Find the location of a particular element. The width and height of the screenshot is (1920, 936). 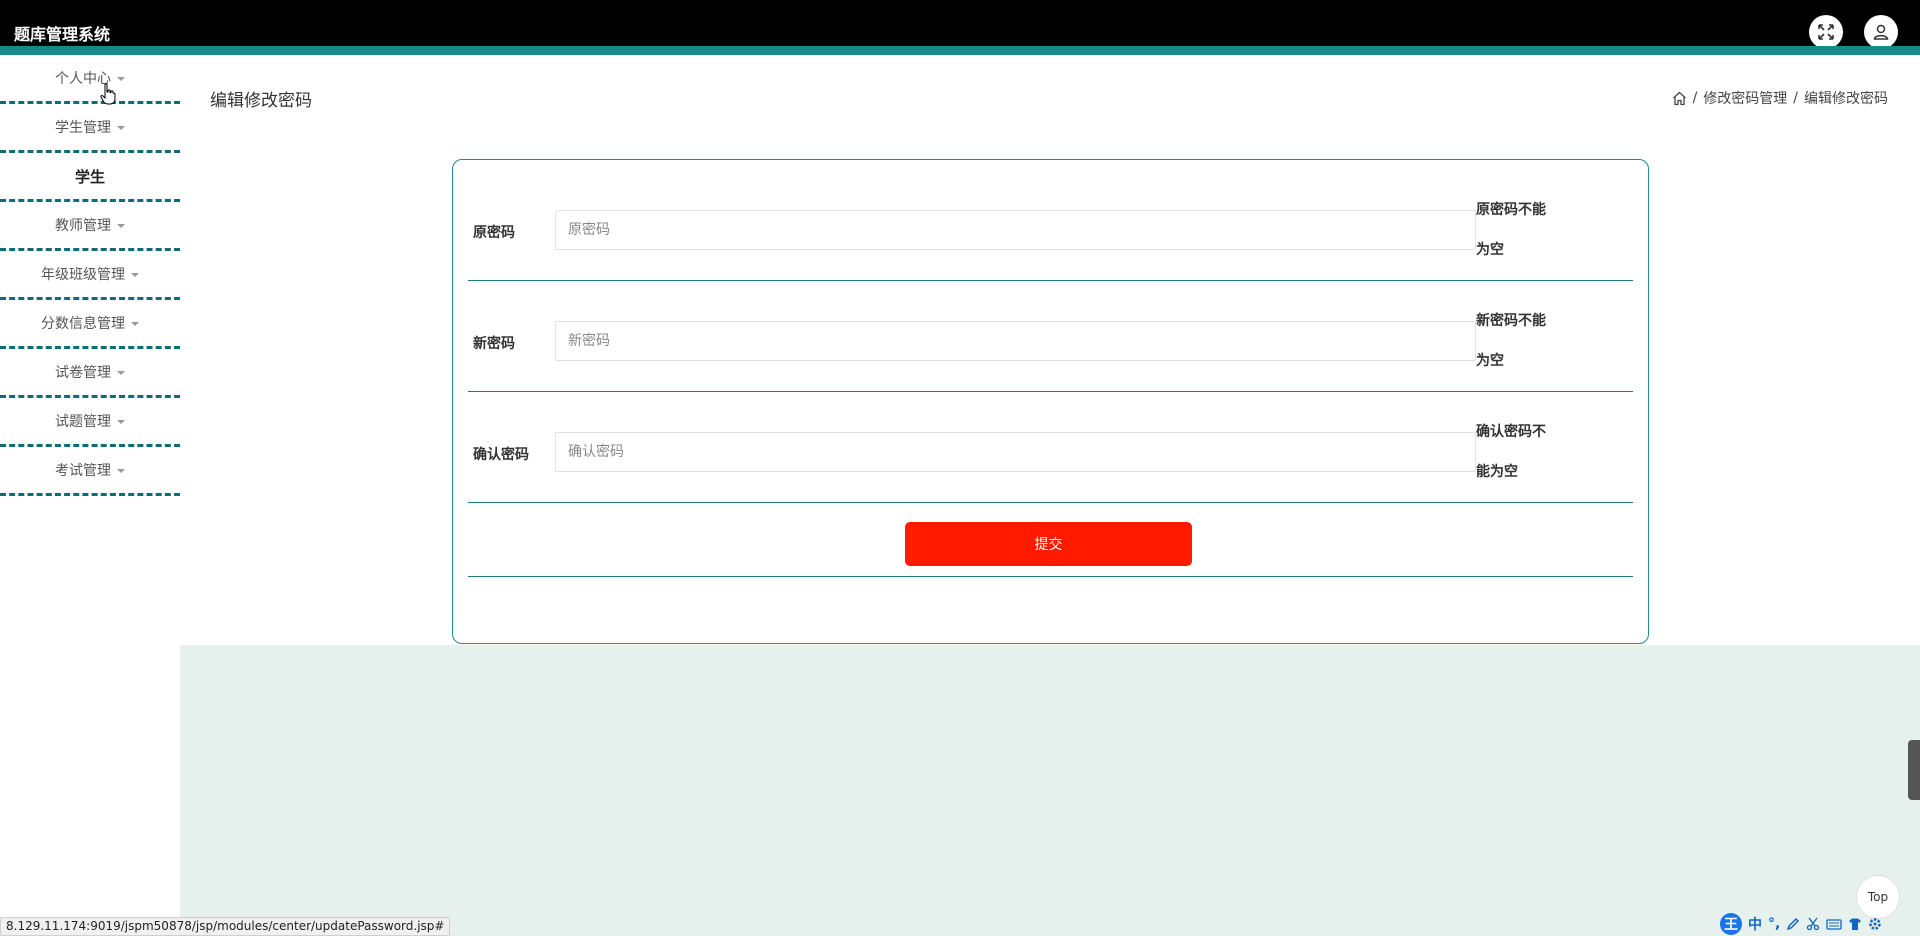

confirm-password-label: 确认密码 is located at coordinates (501, 455).